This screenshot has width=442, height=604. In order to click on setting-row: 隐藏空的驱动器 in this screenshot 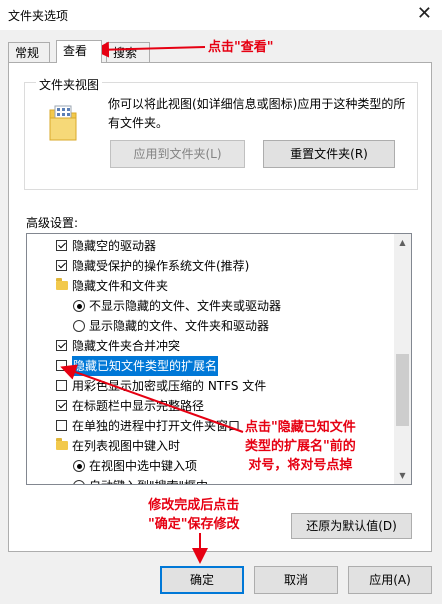, I will do `click(211, 246)`.